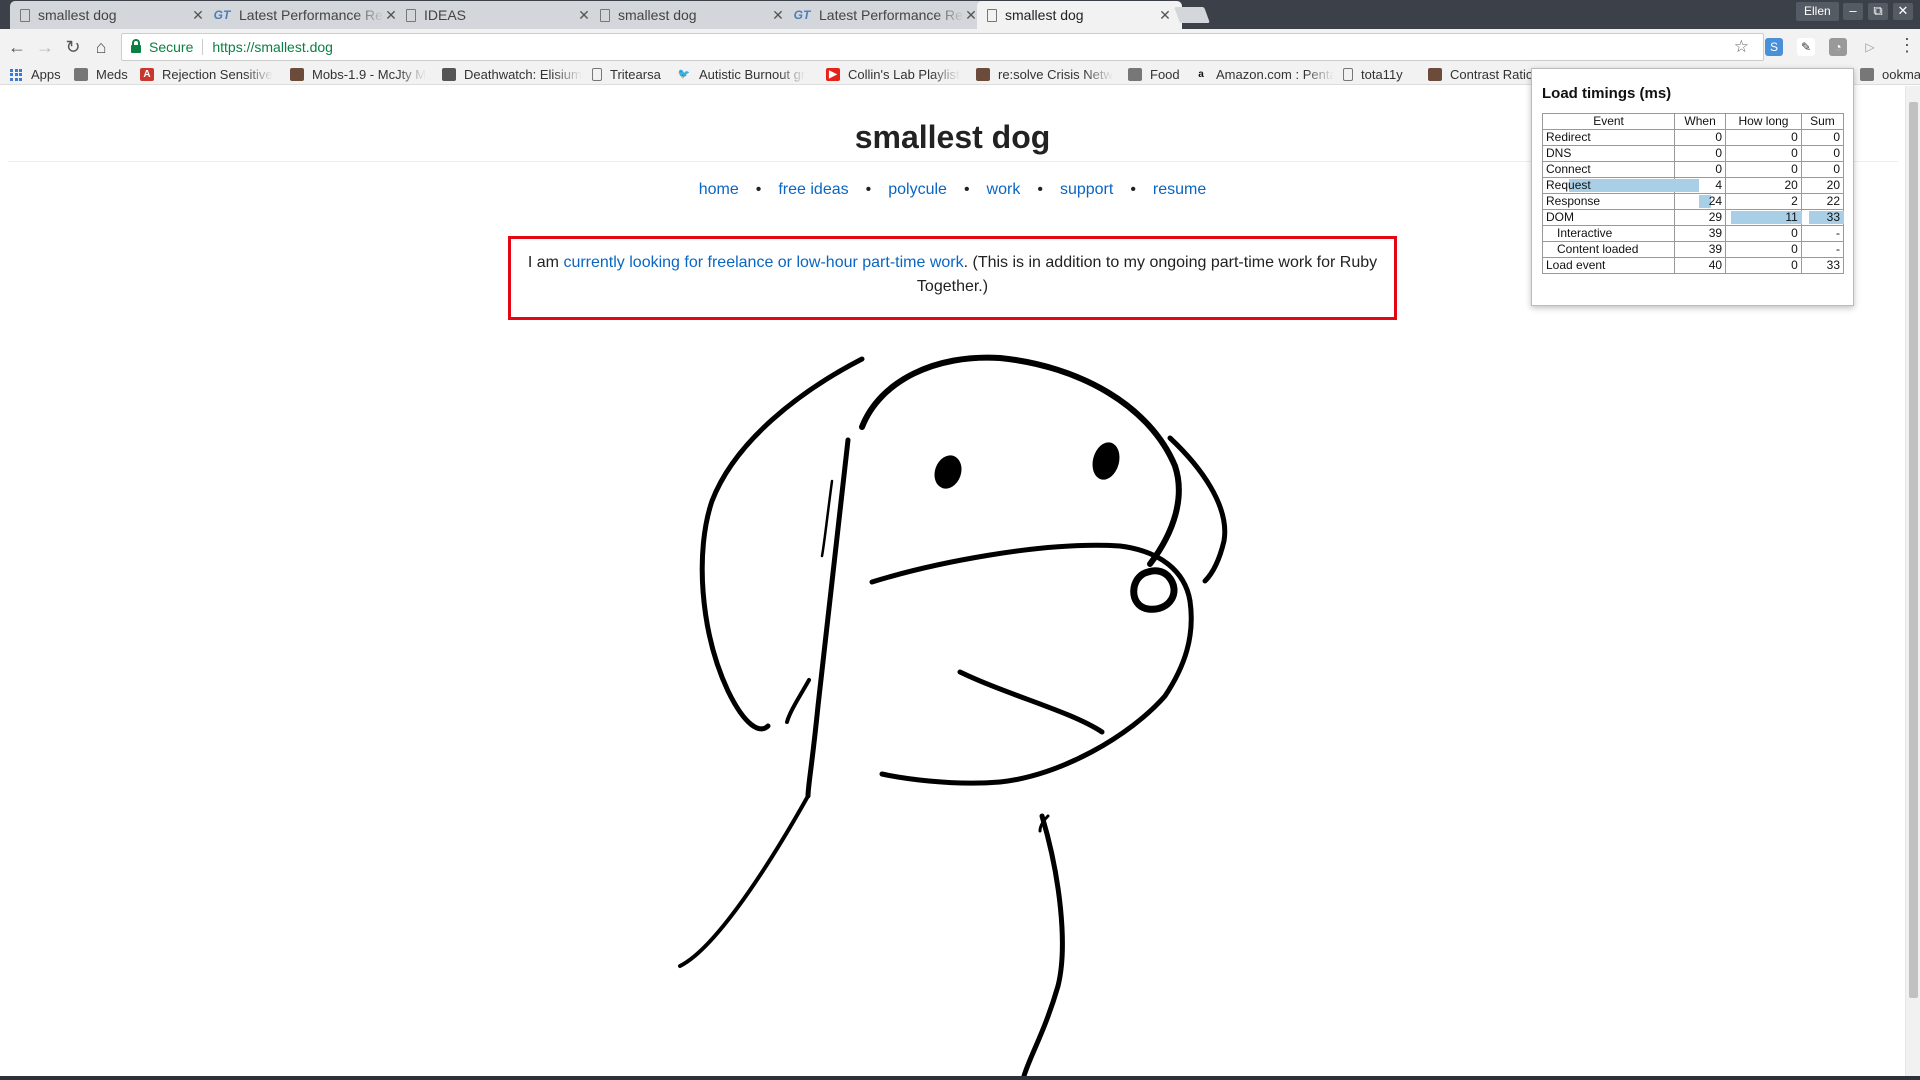  I want to click on page-scrollbar, so click(1912, 581).